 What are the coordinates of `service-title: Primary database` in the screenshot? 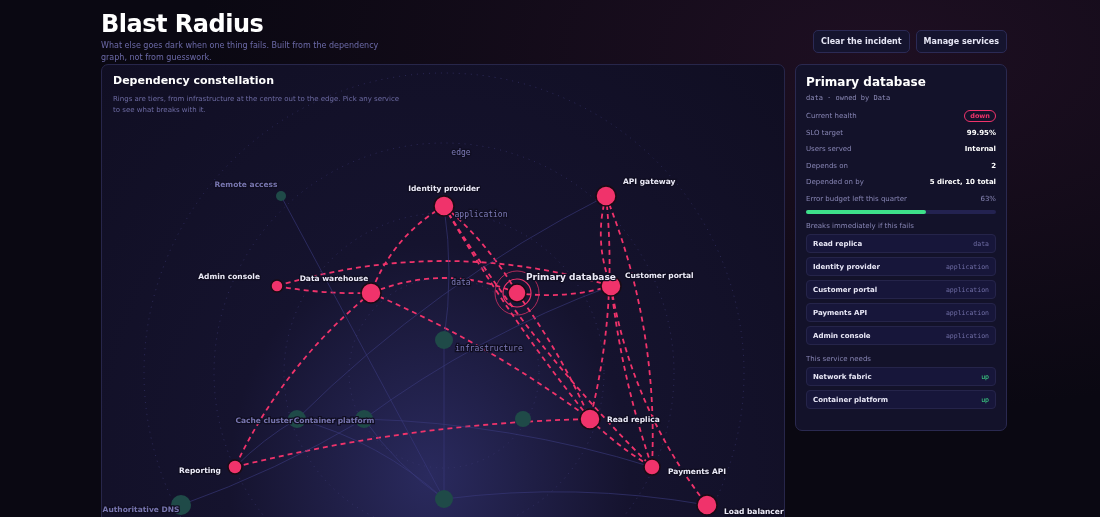 It's located at (866, 82).